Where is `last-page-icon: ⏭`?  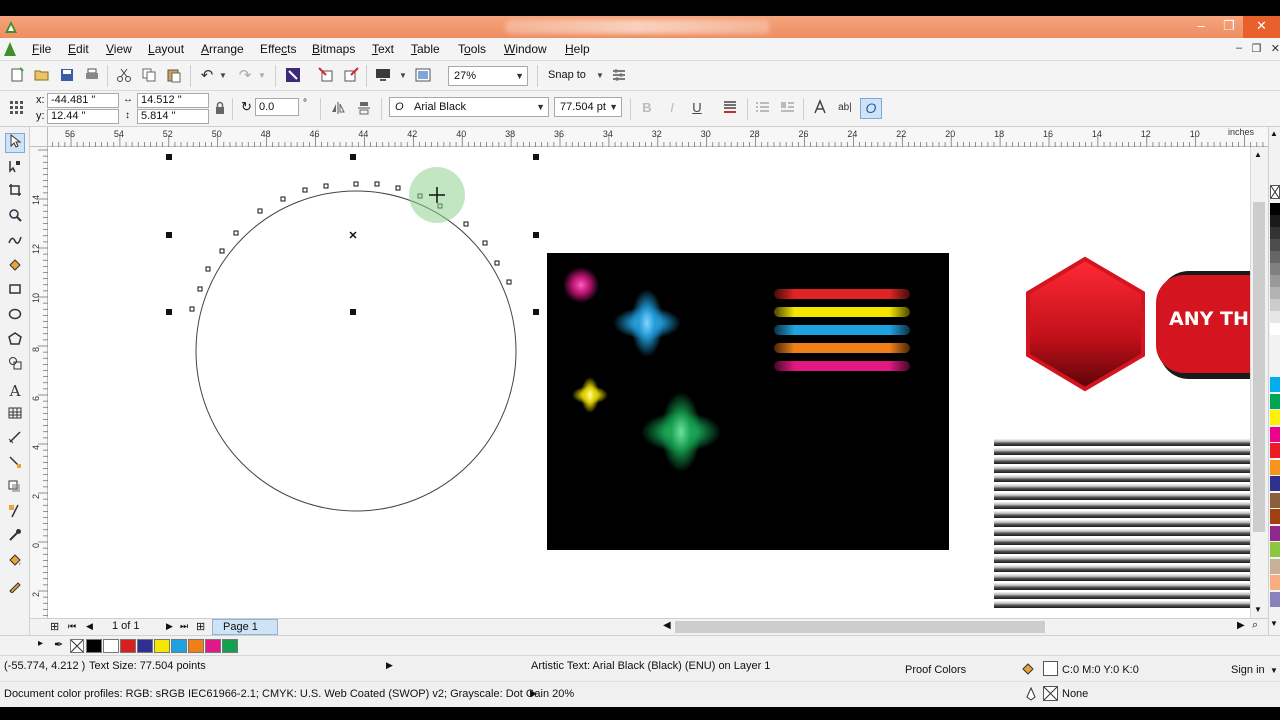
last-page-icon: ⏭ is located at coordinates (184, 626).